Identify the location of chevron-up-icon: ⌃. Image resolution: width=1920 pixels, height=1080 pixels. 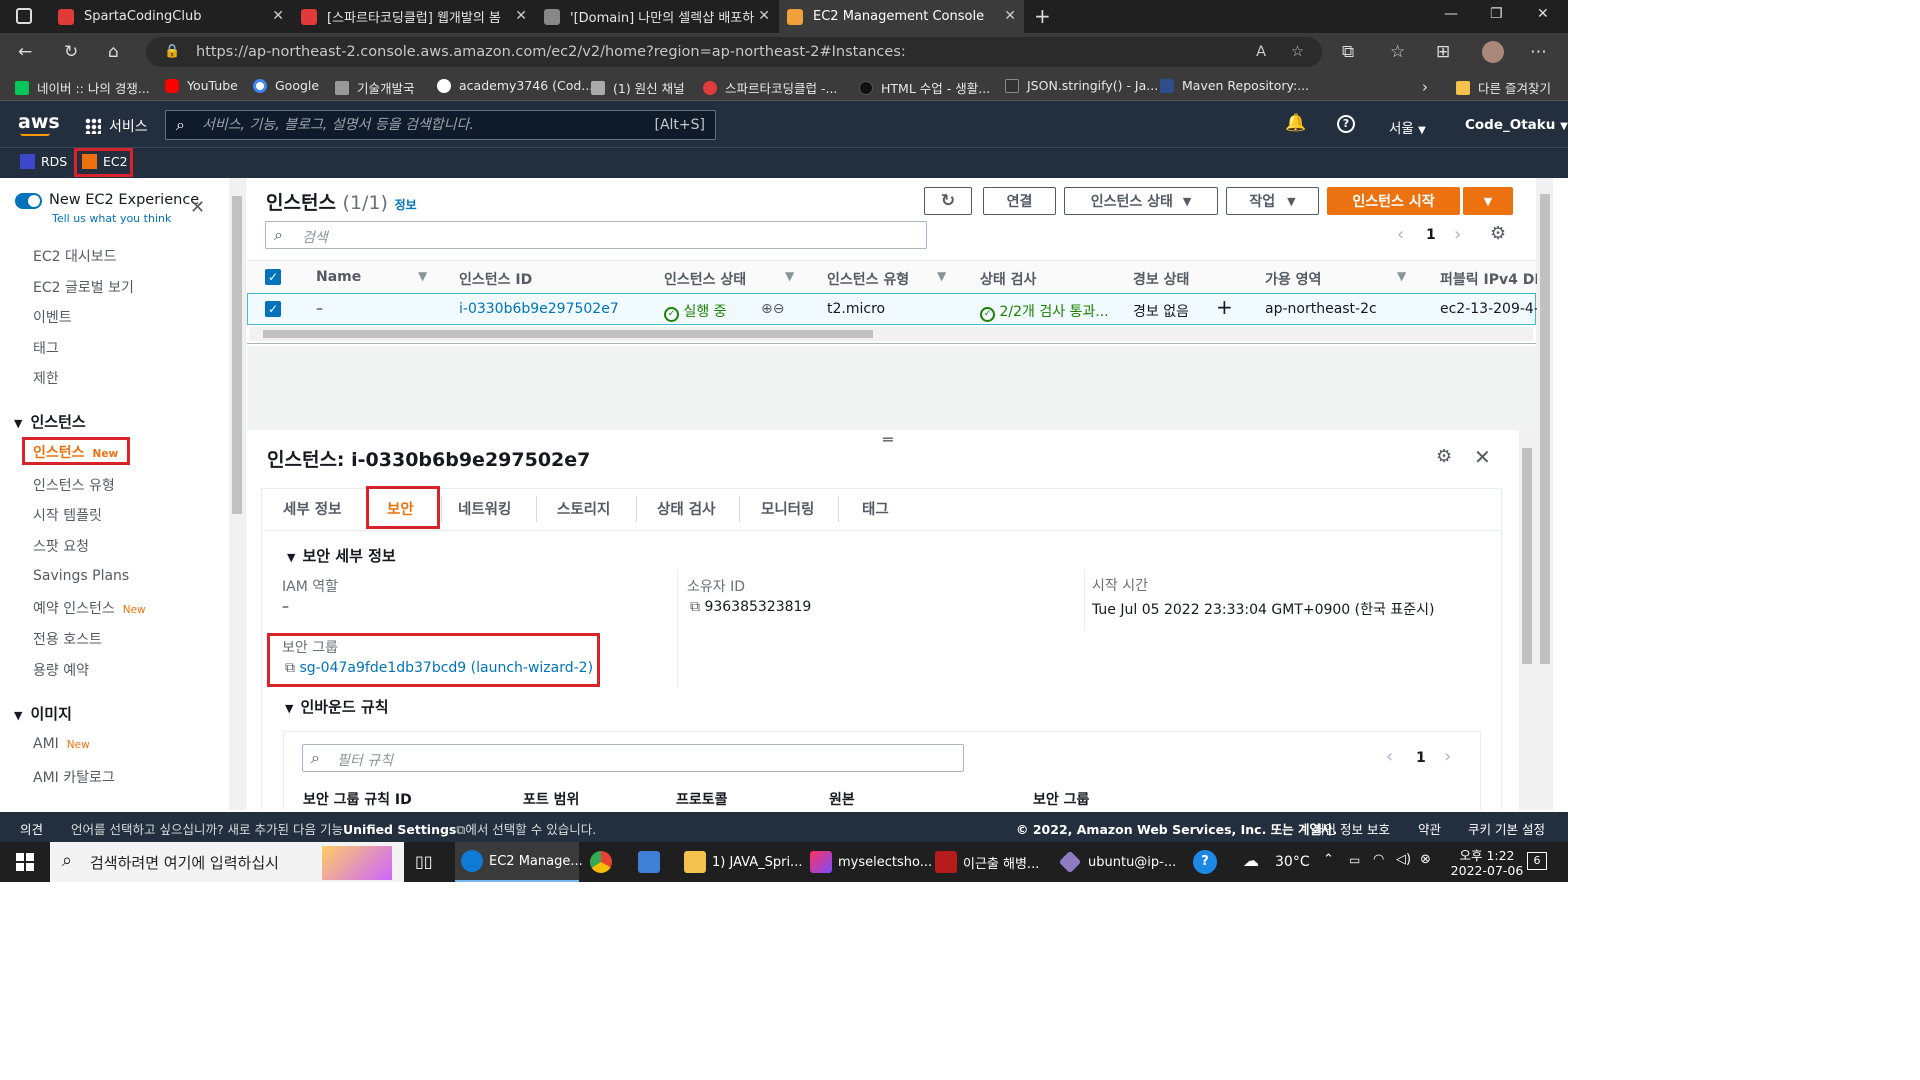
(1328, 859).